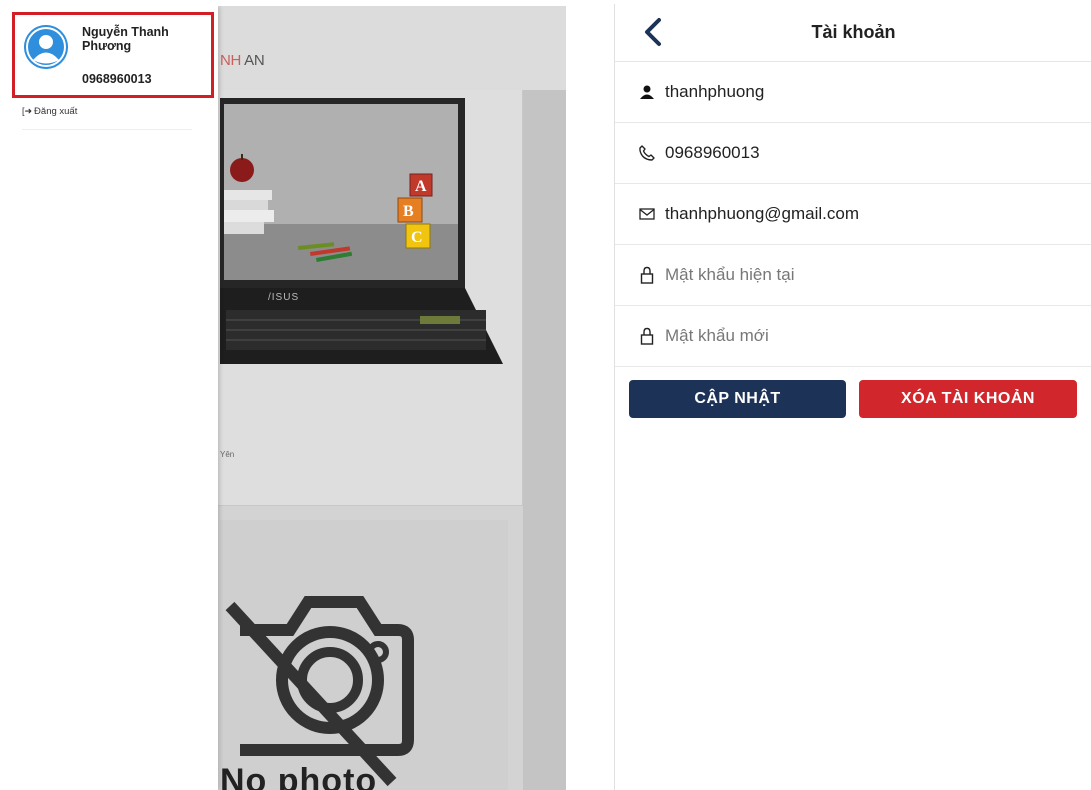 The width and height of the screenshot is (1091, 790). I want to click on account-header: Tài khoản, so click(853, 33).